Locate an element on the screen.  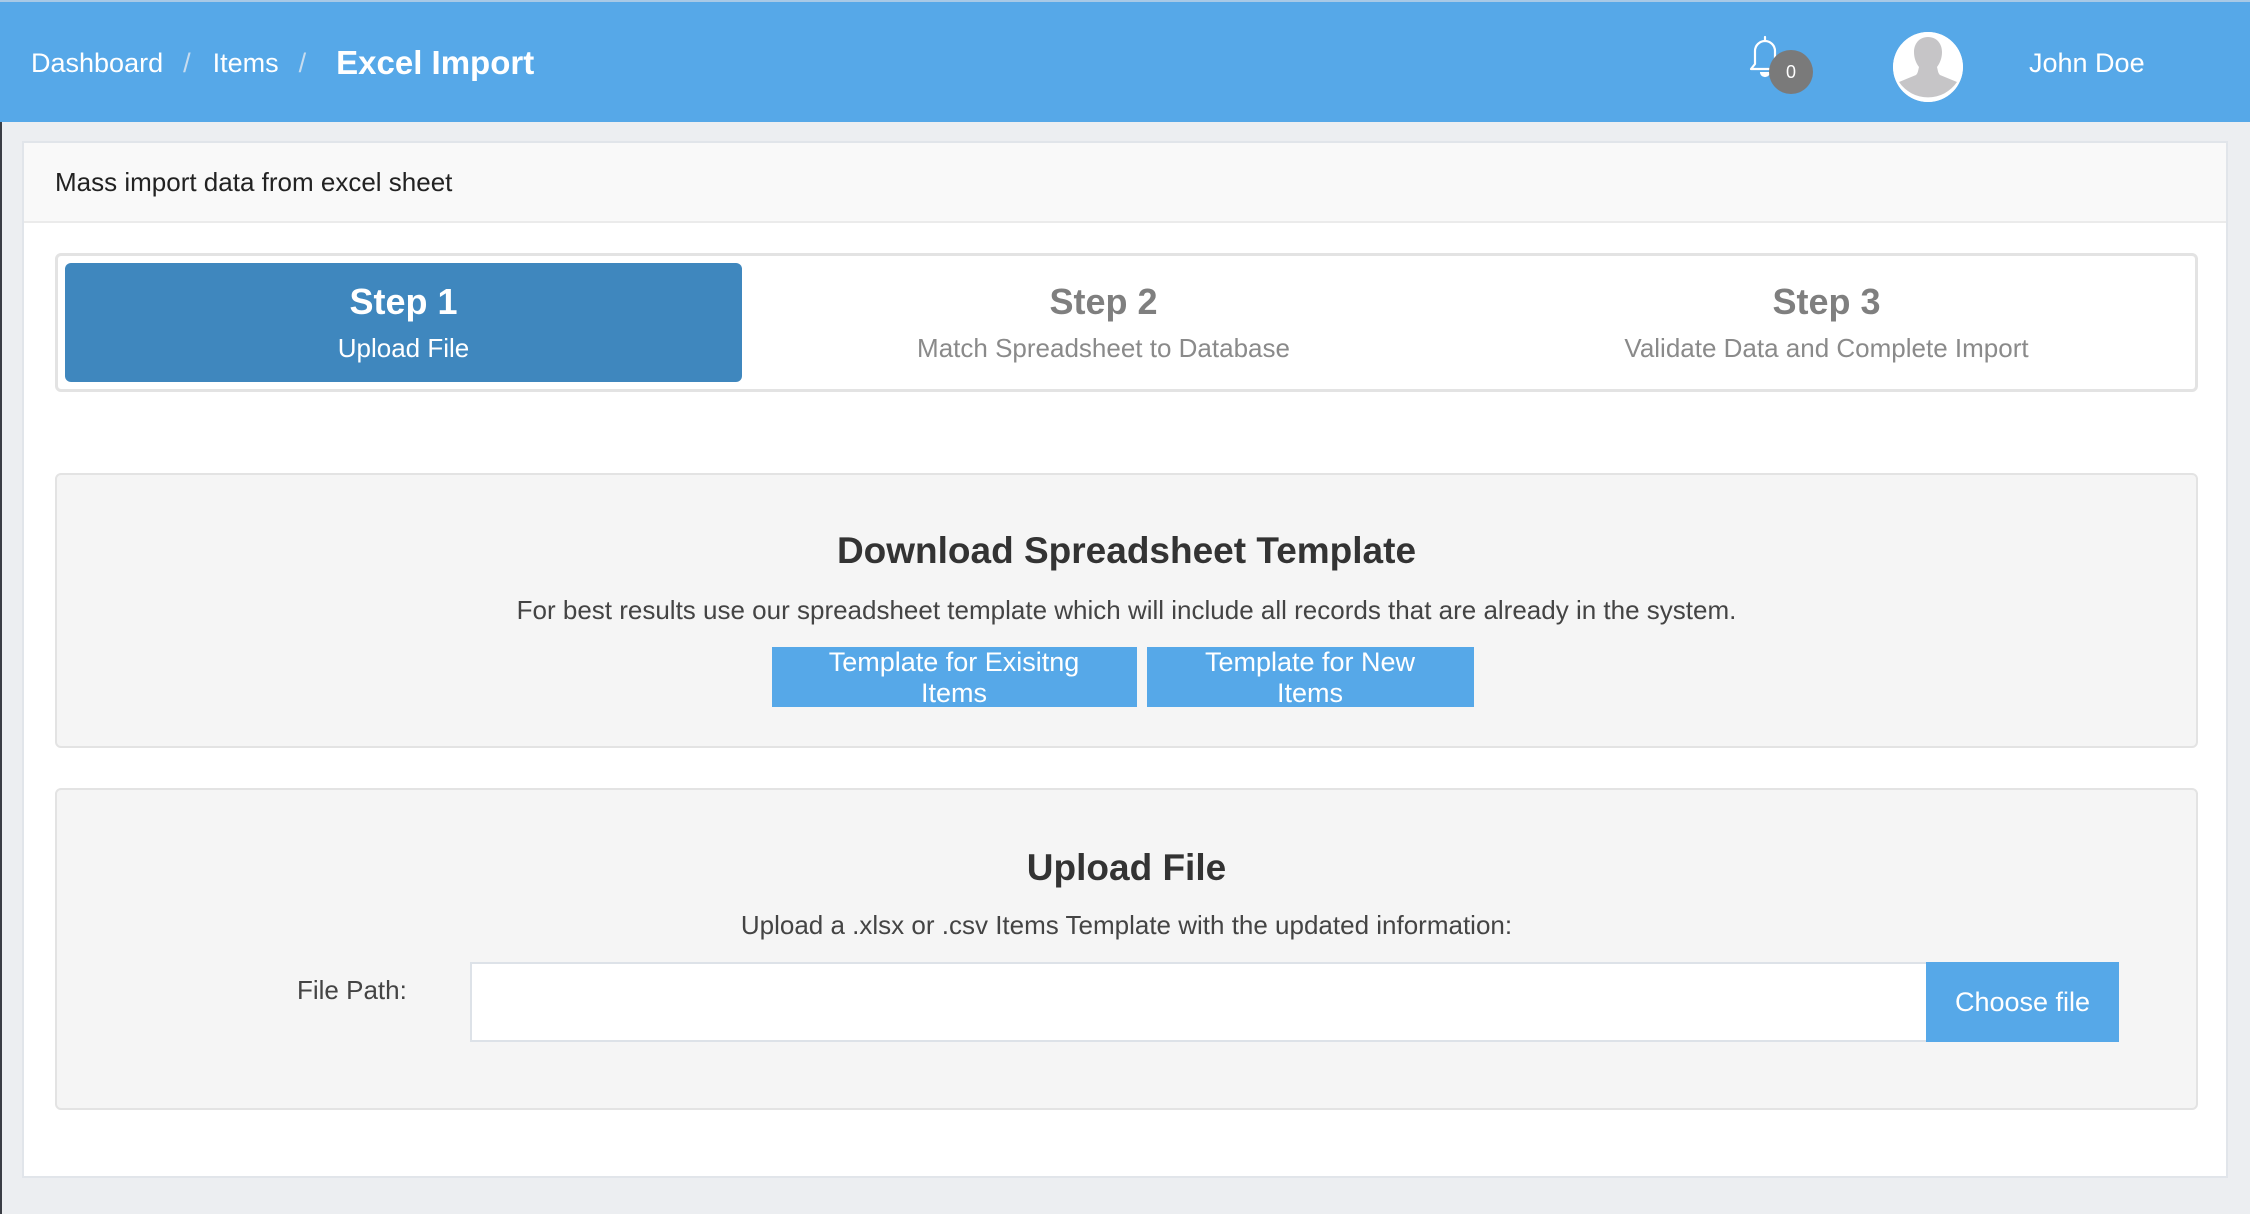
step-title: Step 2 is located at coordinates (1103, 301).